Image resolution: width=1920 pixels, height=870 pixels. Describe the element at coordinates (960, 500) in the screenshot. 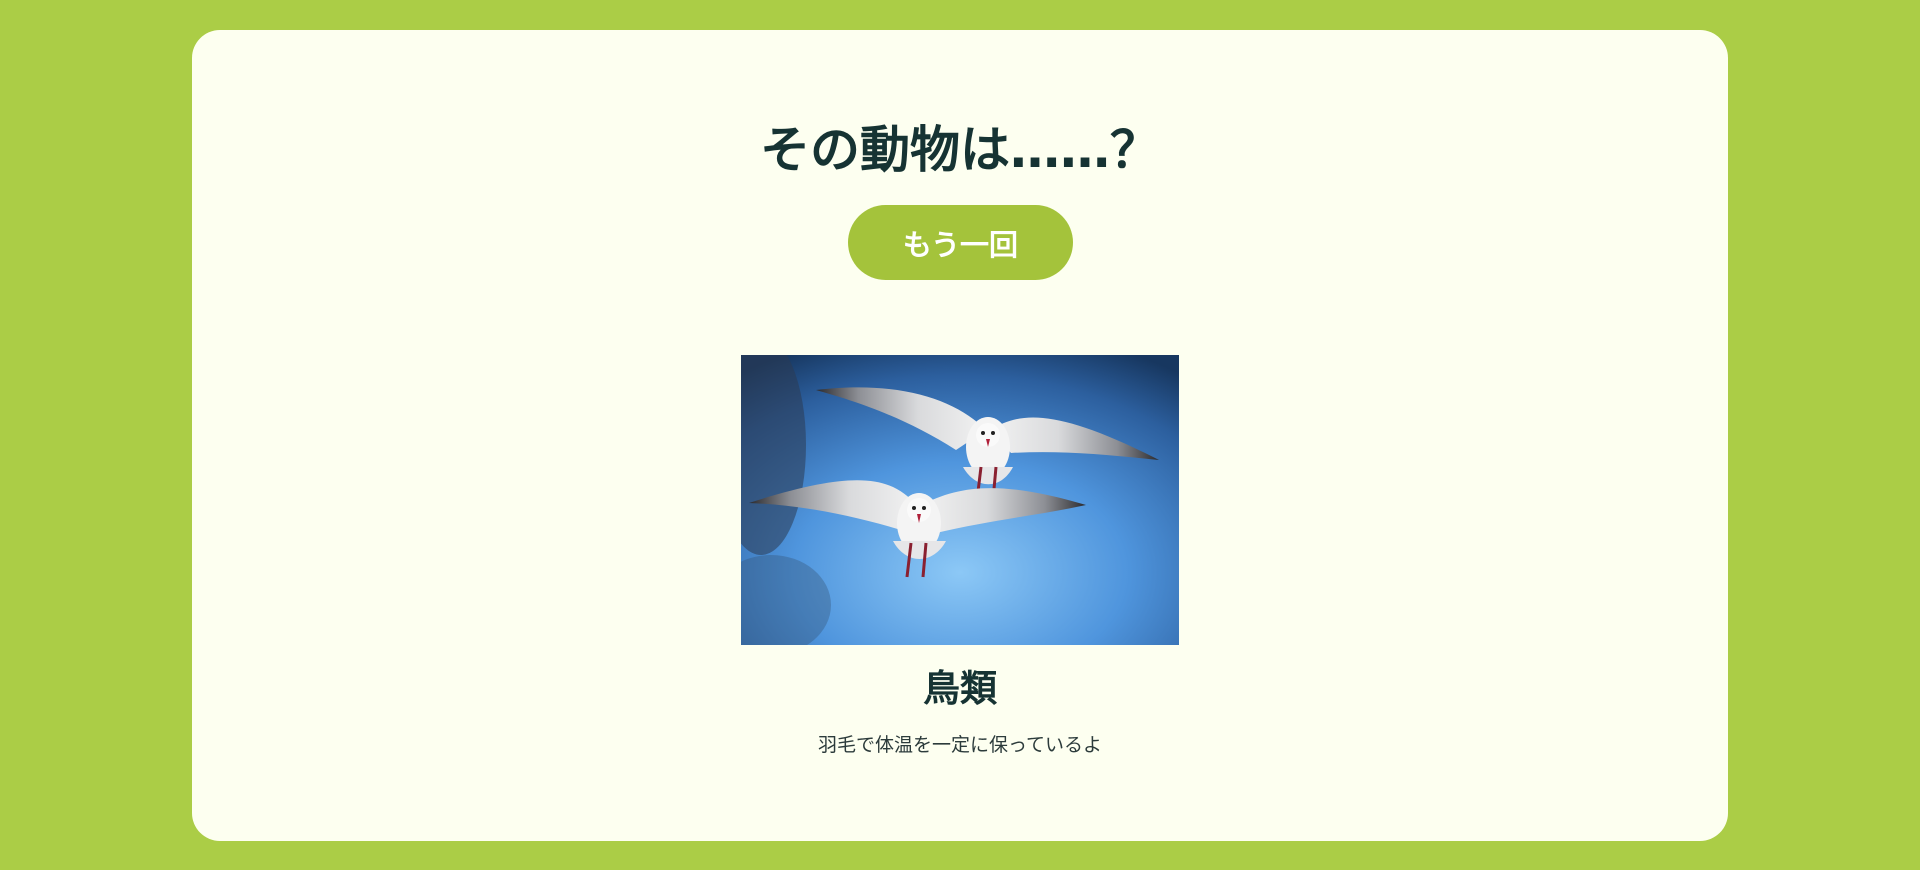

I see `animal-photo` at that location.